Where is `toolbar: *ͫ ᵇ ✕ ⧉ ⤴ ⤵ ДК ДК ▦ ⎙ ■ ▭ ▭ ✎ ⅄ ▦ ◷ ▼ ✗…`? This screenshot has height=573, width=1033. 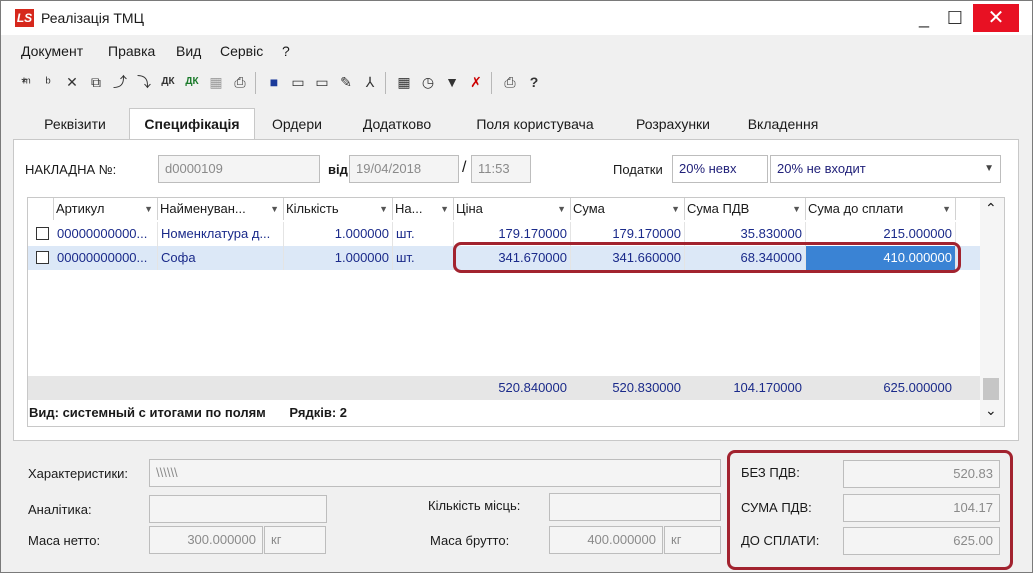
toolbar: *ͫ ᵇ ✕ ⧉ ⤴ ⤵ ДК ДК ▦ ⎙ ■ ▭ ▭ ✎ ⅄ ▦ ◷ ▼ ✗… is located at coordinates (338, 83).